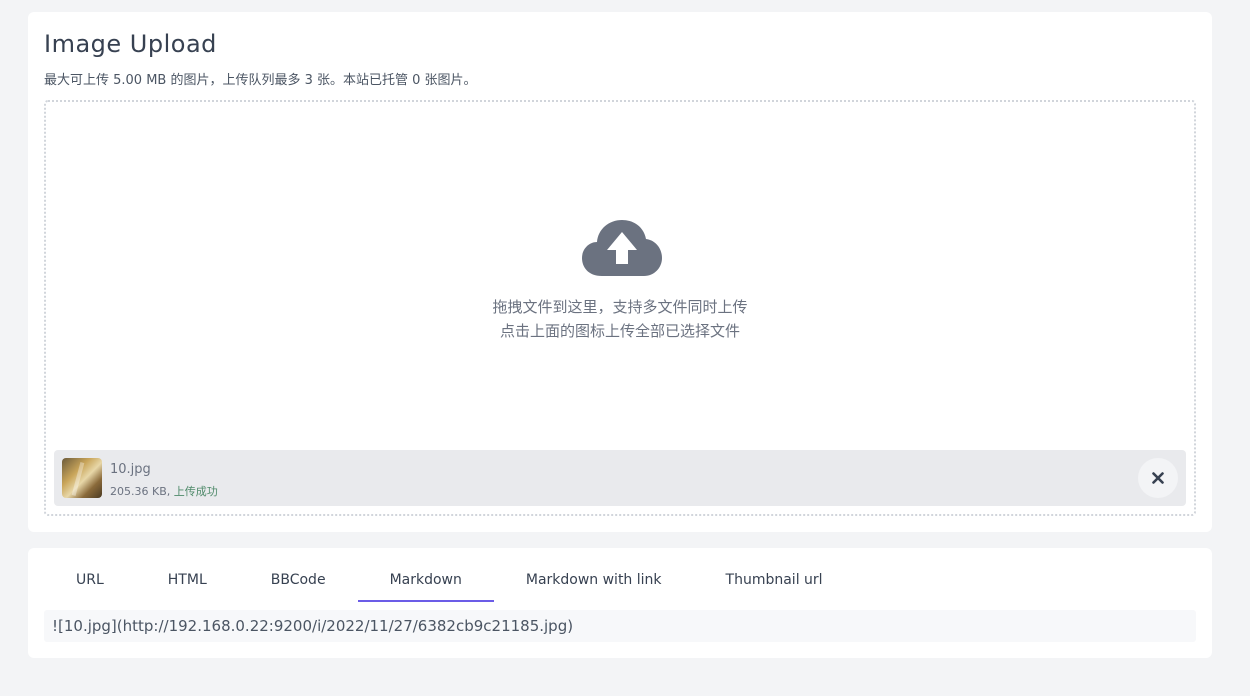 Image resolution: width=1250 pixels, height=696 pixels. I want to click on tab-url: URL, so click(90, 580).